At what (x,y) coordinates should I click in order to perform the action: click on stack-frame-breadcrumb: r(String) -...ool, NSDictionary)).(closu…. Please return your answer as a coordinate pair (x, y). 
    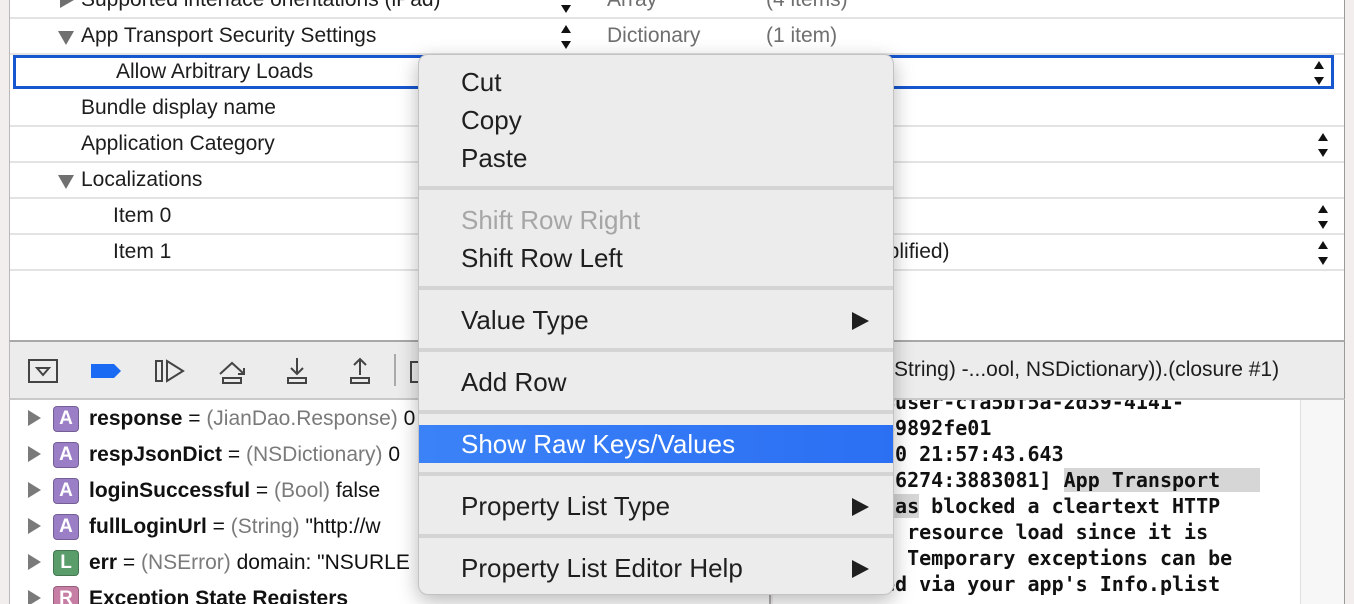
    Looking at the image, I should click on (1079, 370).